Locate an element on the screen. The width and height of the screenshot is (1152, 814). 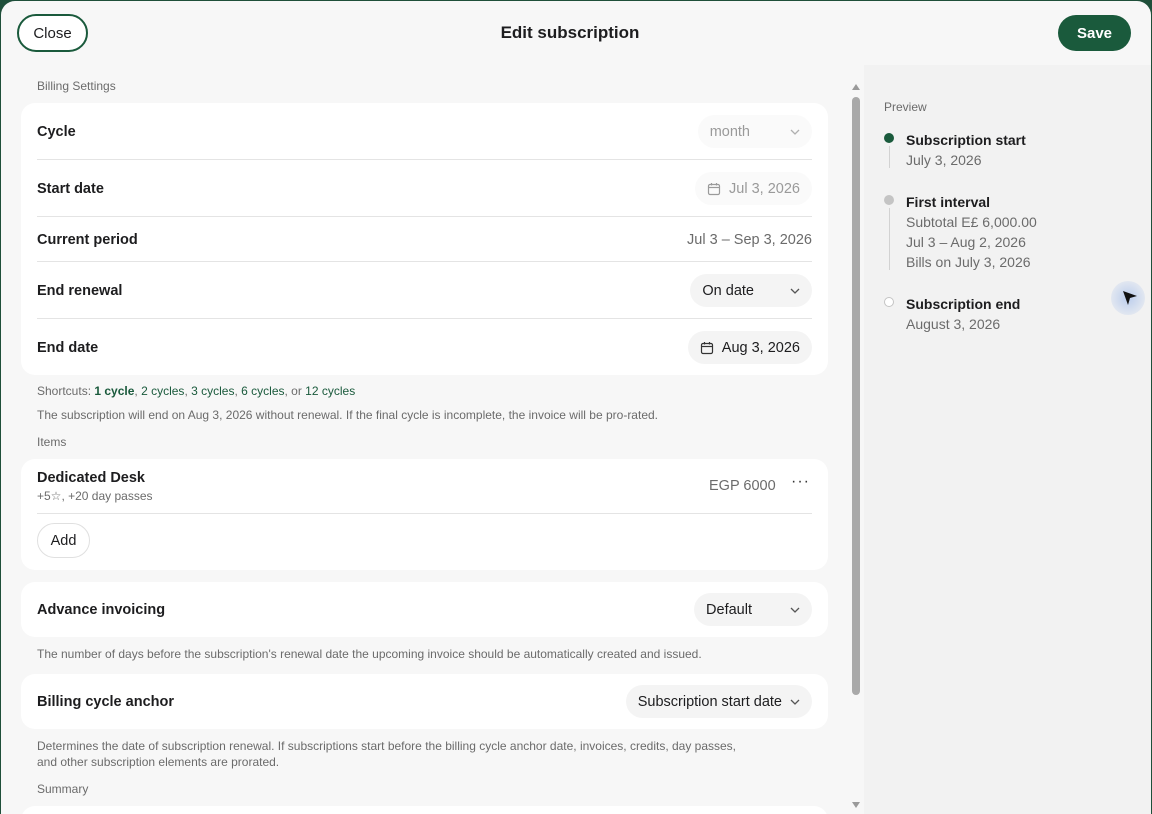
item-detail: +5☆, +20 day passes is located at coordinates (95, 496).